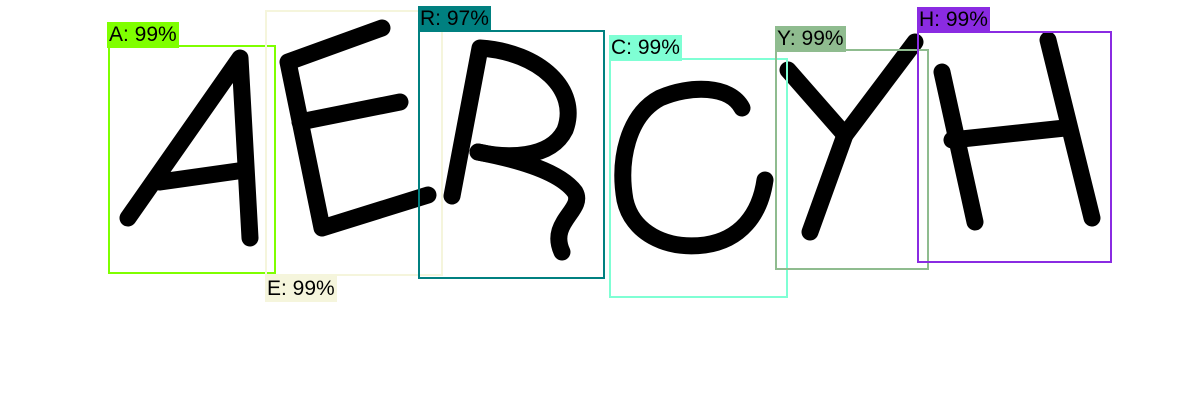 The image size is (1200, 420). Describe the element at coordinates (1014, 147) in the screenshot. I see `bbox-h` at that location.